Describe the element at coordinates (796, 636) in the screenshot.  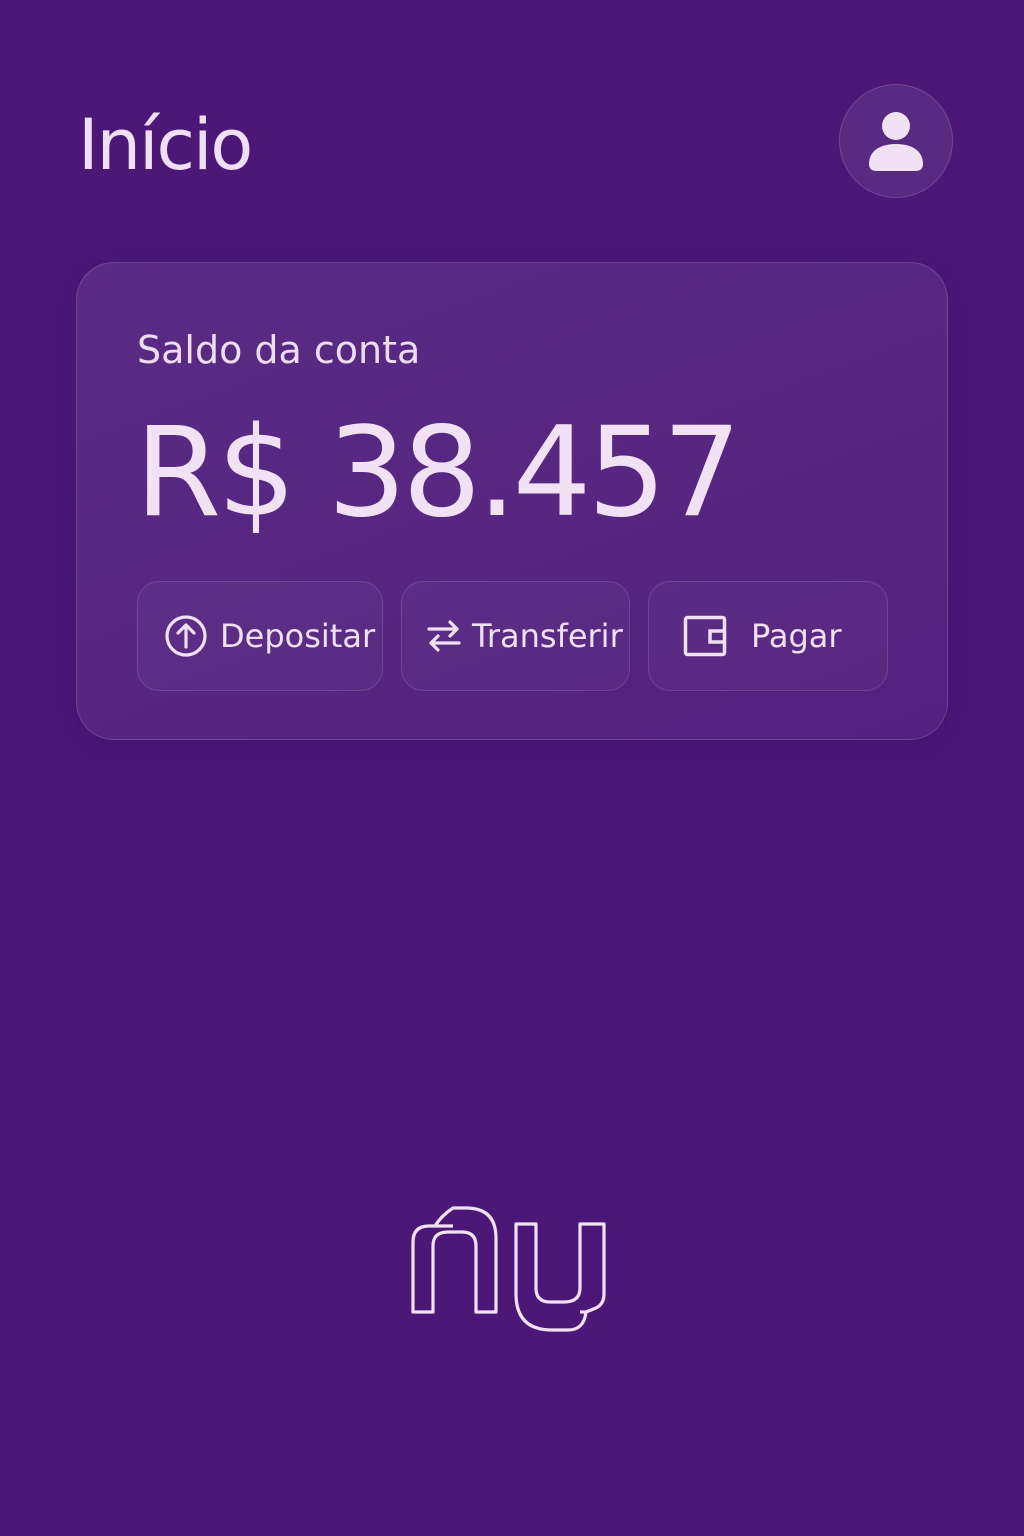
I see `pay-label: Pagar` at that location.